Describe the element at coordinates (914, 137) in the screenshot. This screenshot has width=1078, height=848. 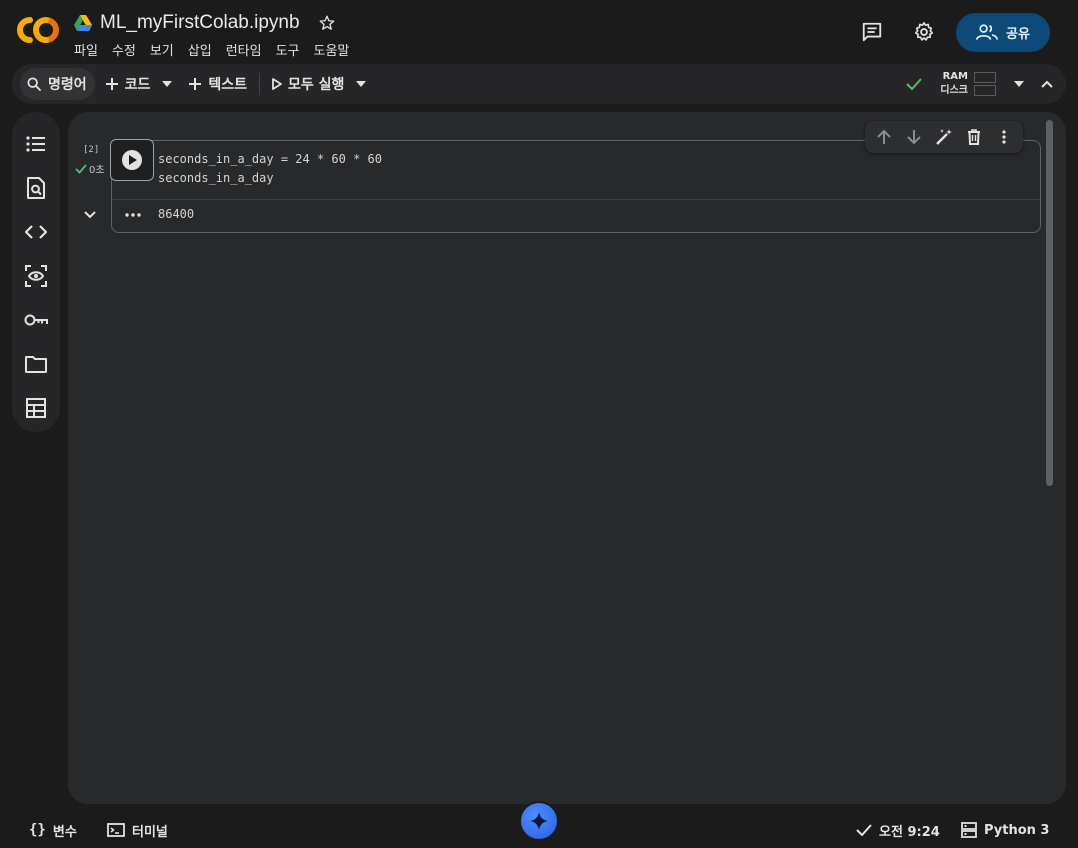
I see `move-down-arrow-icon` at that location.